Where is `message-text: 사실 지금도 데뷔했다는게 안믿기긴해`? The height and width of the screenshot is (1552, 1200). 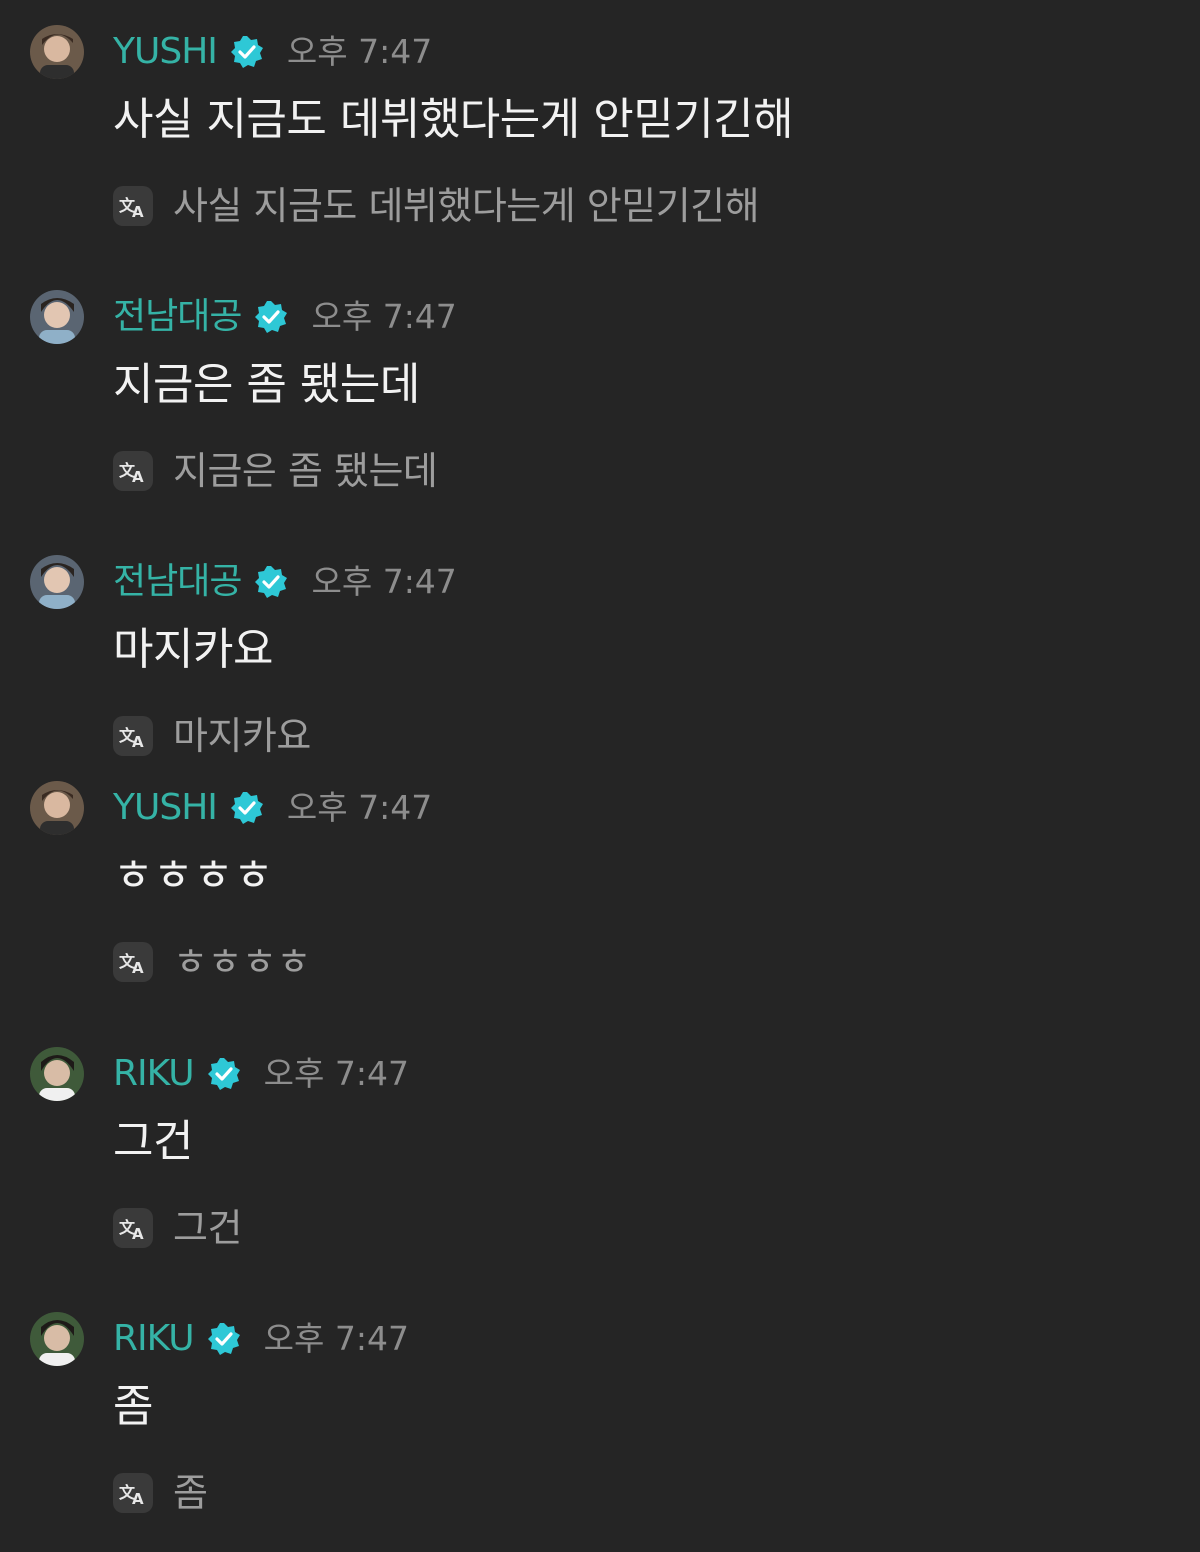
message-text: 사실 지금도 데뷔했다는게 안믿기긴해 is located at coordinates (453, 119).